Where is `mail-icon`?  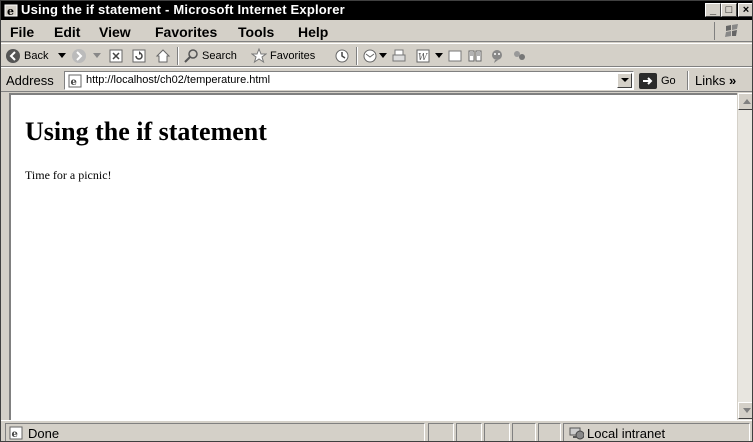 mail-icon is located at coordinates (370, 56).